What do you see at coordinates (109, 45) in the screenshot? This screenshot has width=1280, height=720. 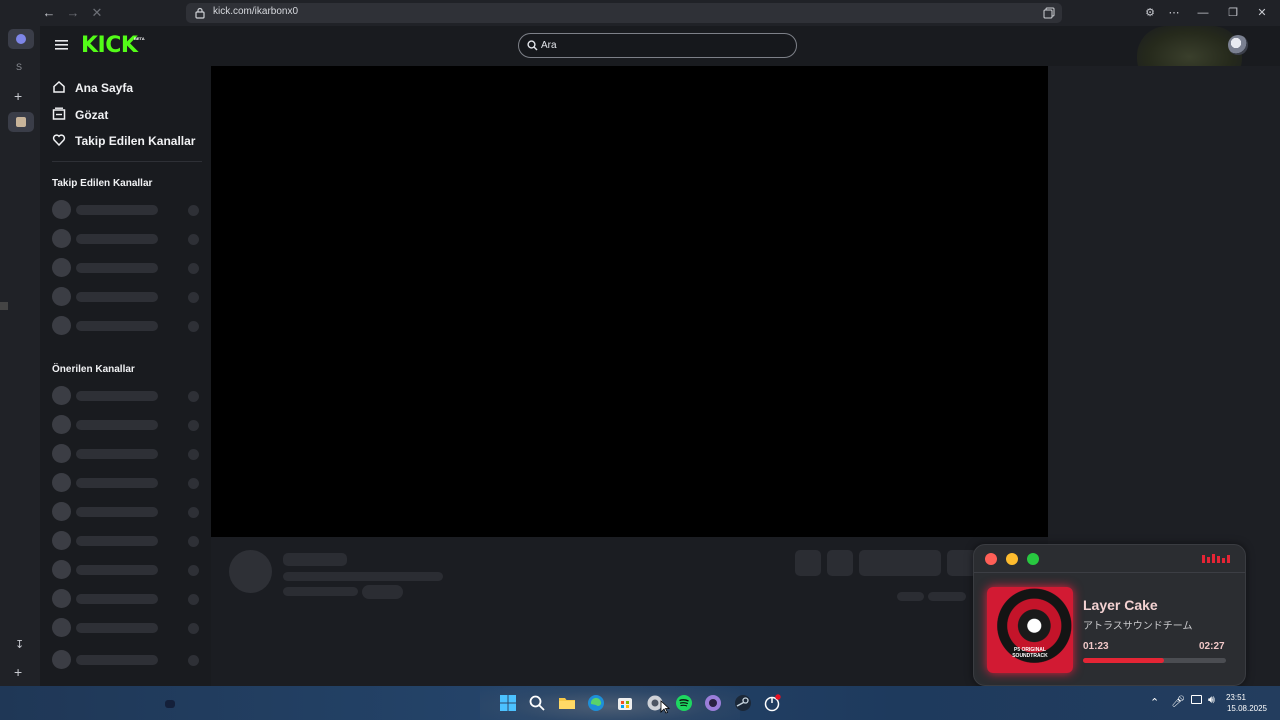 I see `kick-logo: KICK` at bounding box center [109, 45].